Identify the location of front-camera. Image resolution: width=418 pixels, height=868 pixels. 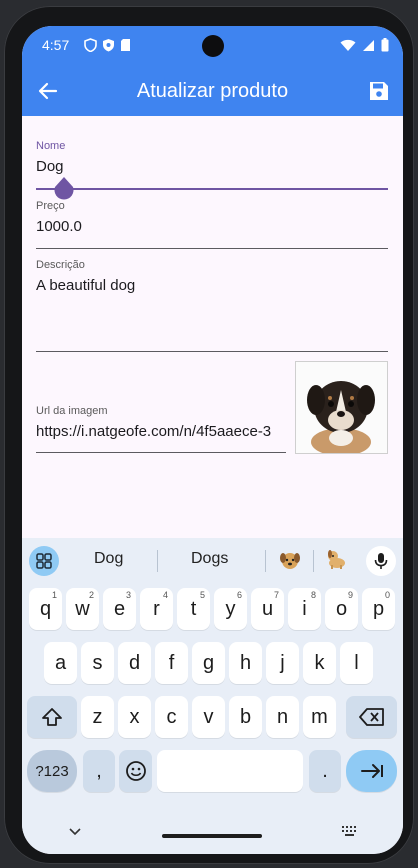
(213, 46).